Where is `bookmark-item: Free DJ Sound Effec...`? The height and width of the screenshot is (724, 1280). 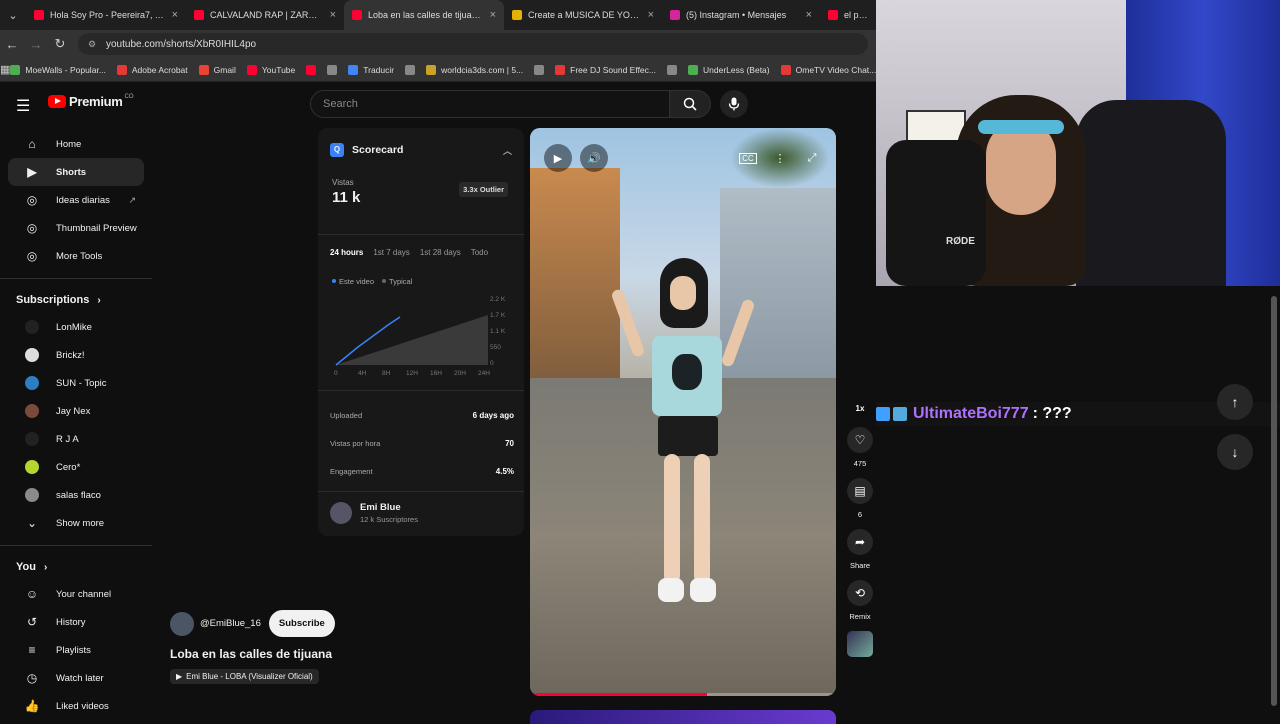 bookmark-item: Free DJ Sound Effec... is located at coordinates (605, 69).